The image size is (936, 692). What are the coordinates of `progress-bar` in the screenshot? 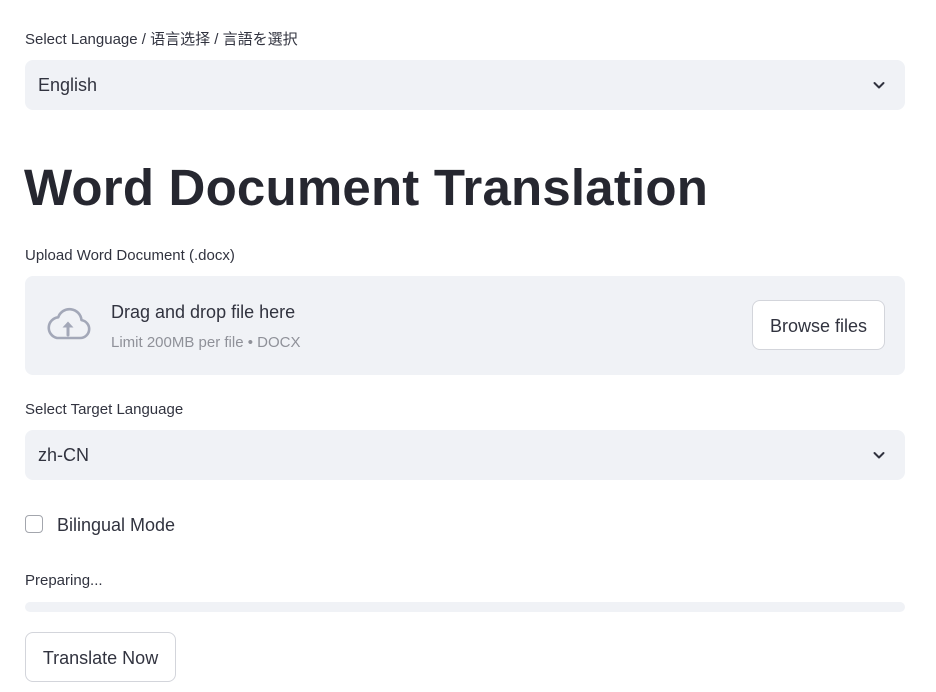 It's located at (465, 607).